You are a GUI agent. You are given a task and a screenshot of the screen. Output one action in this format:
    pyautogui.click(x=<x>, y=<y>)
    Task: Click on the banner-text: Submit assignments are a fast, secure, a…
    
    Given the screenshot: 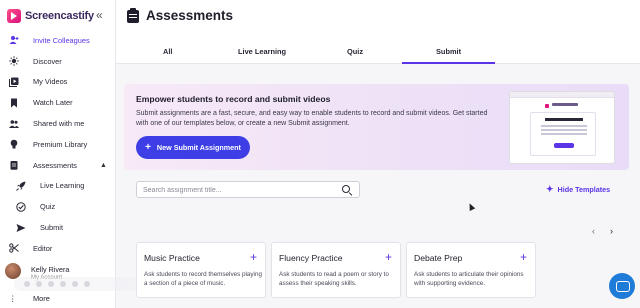 What is the action you would take?
    pyautogui.click(x=312, y=118)
    